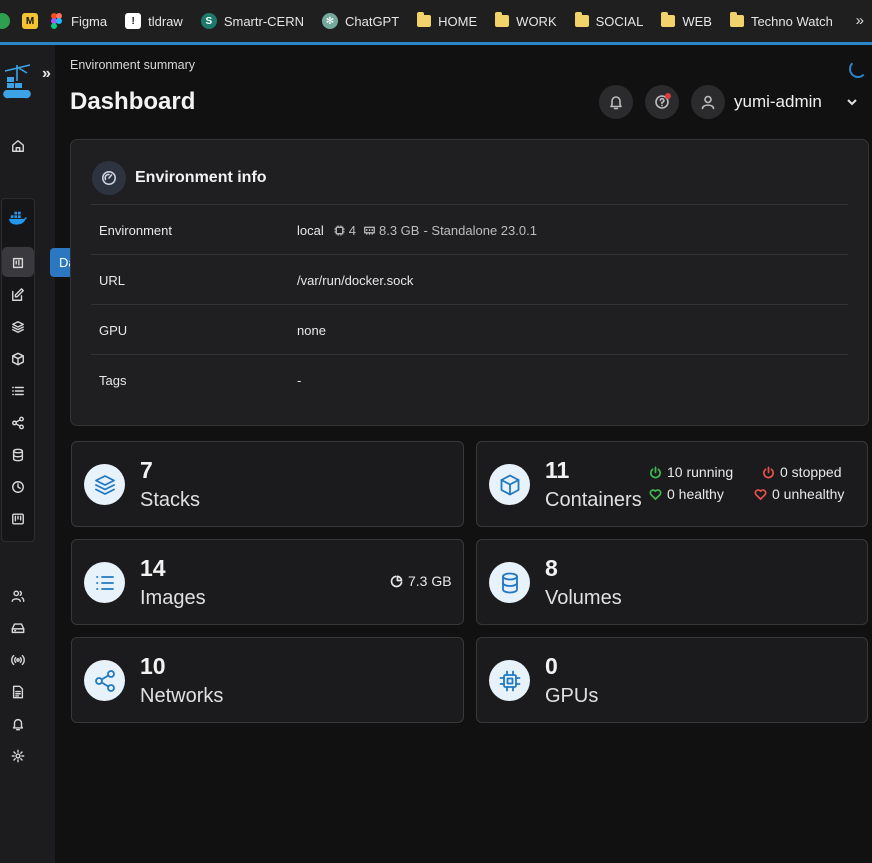  I want to click on memory-icon, so click(369, 230).